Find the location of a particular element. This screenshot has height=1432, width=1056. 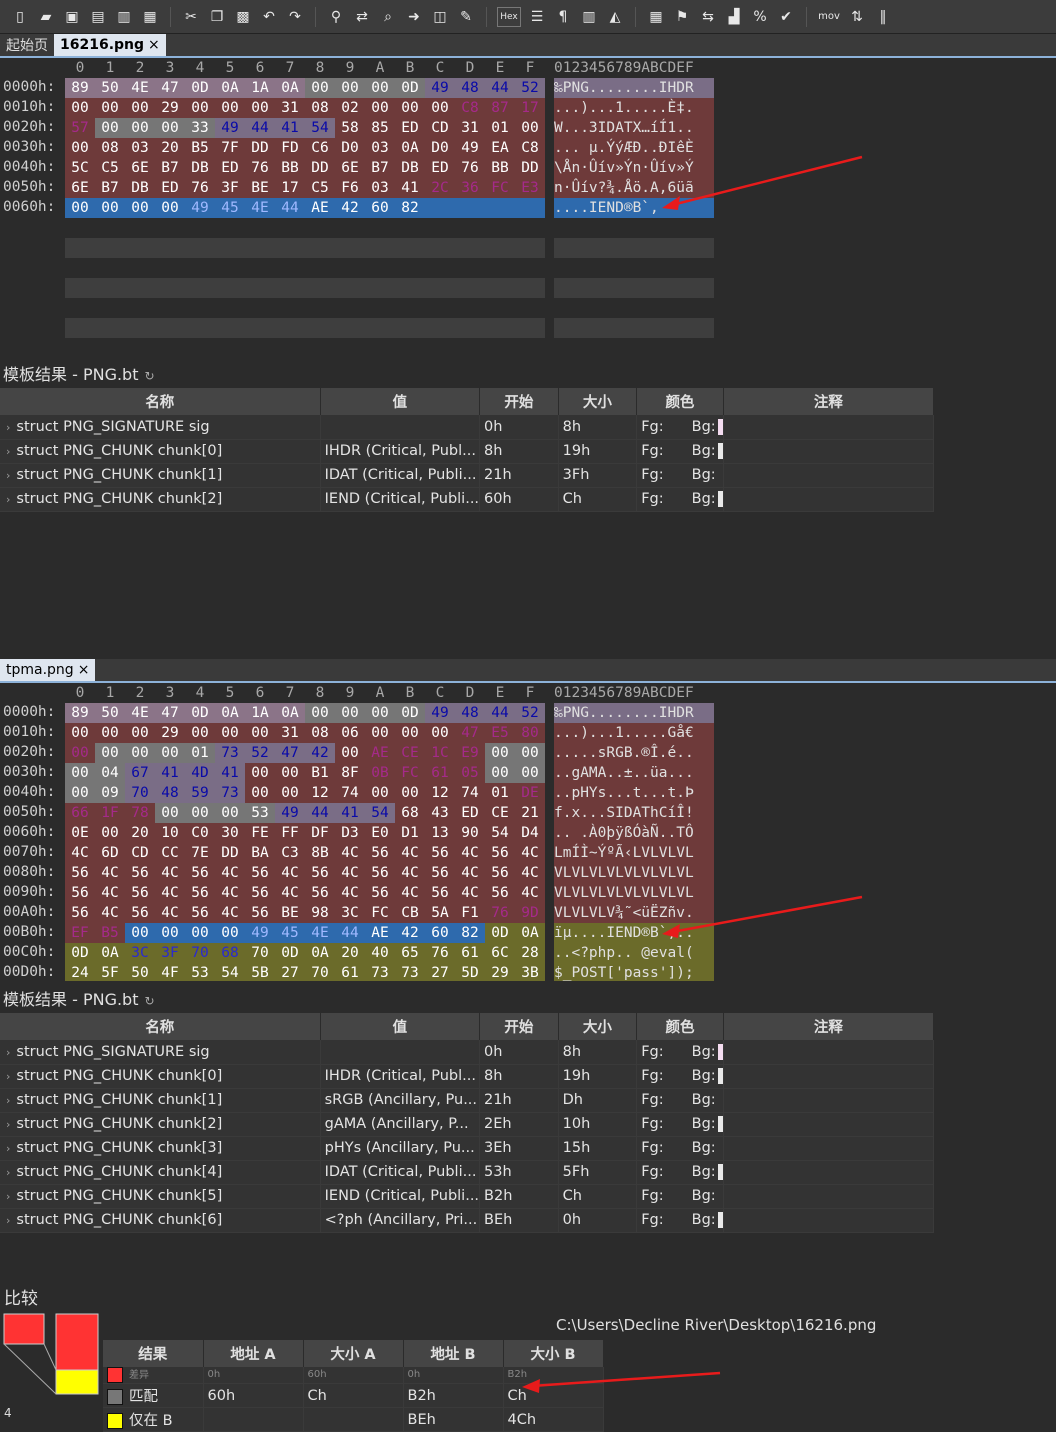

hex-byte: 47 is located at coordinates (290, 753).